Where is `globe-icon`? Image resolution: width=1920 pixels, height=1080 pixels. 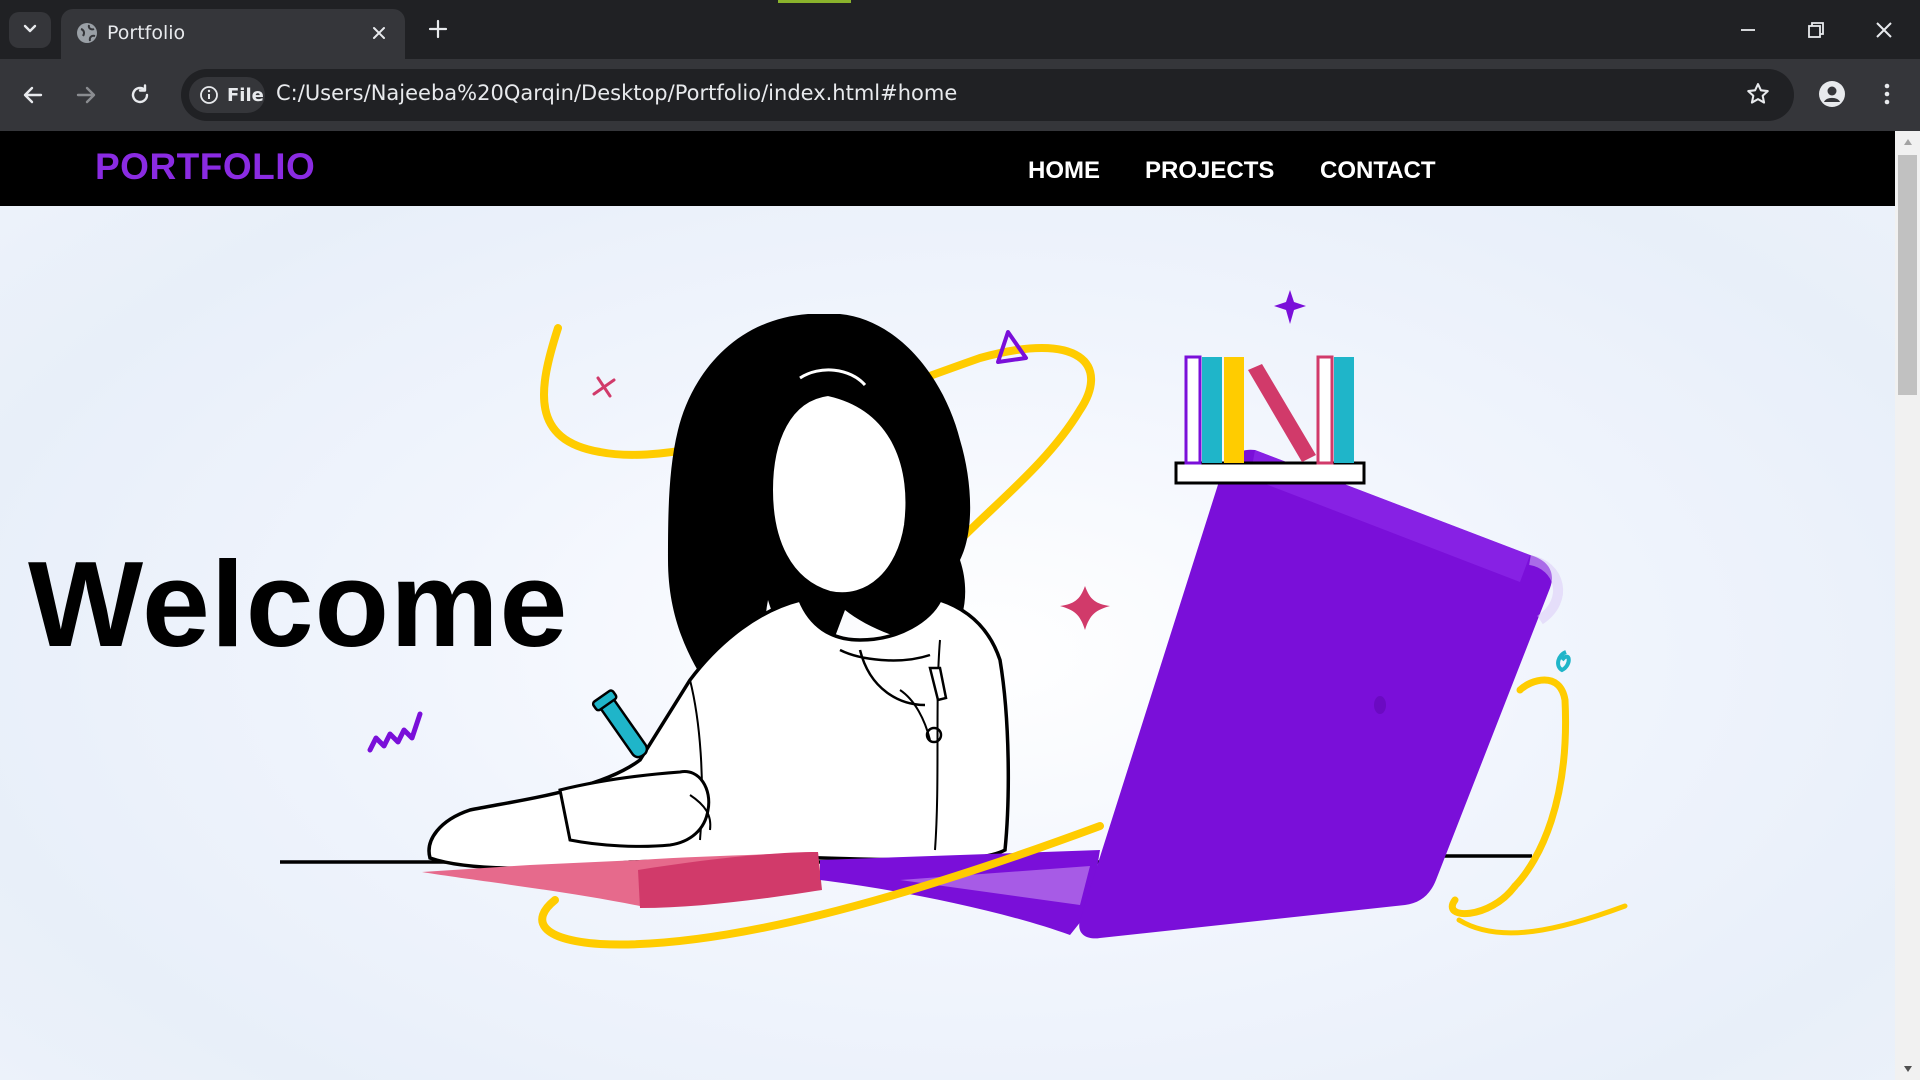
globe-icon is located at coordinates (87, 33).